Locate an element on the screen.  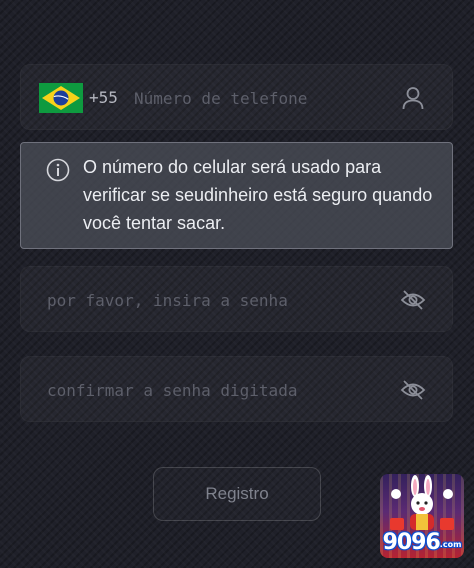
confirm-password-input is located at coordinates (217, 390).